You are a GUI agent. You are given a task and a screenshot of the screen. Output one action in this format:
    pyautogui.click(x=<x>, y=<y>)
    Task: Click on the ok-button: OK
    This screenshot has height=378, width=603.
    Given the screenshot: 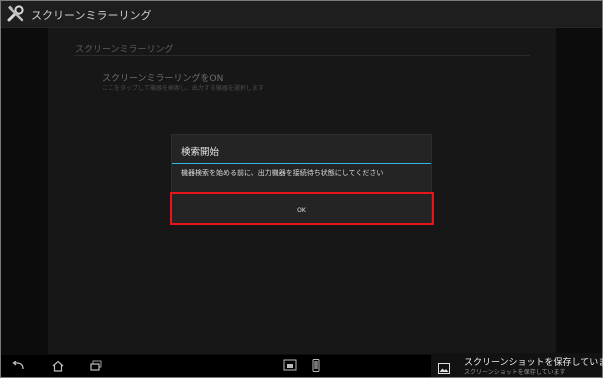 What is the action you would take?
    pyautogui.click(x=301, y=207)
    